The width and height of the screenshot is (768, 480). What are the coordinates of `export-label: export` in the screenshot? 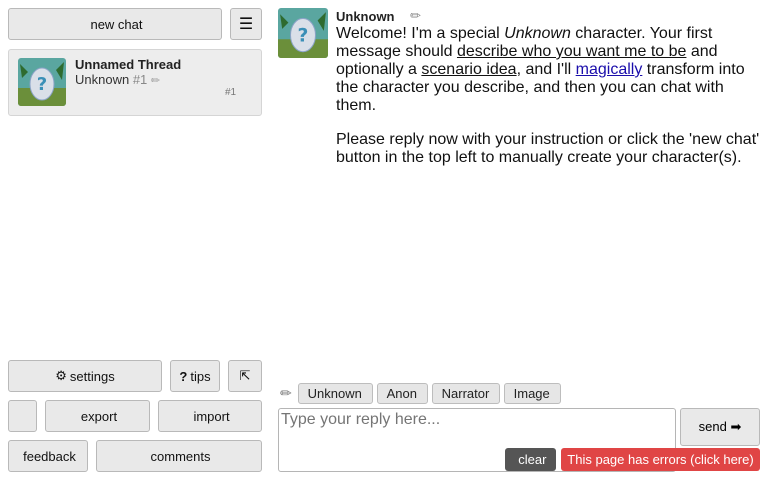 It's located at (99, 416).